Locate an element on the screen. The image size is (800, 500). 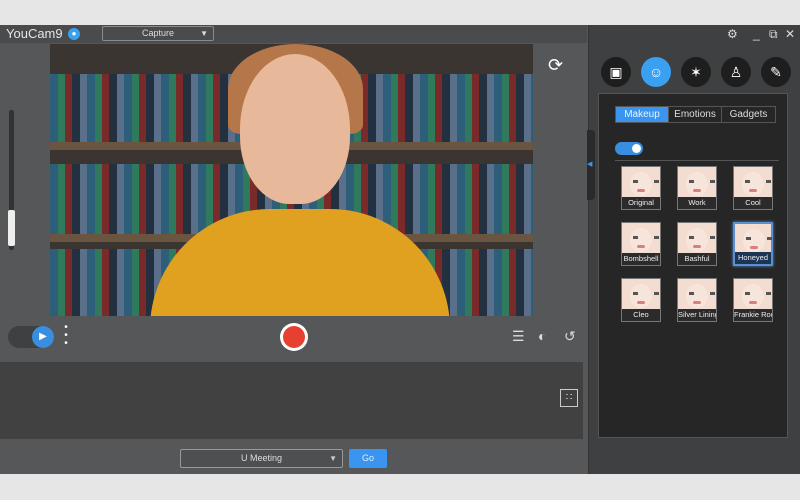
look-label: Bombshell is located at coordinates (641, 259).